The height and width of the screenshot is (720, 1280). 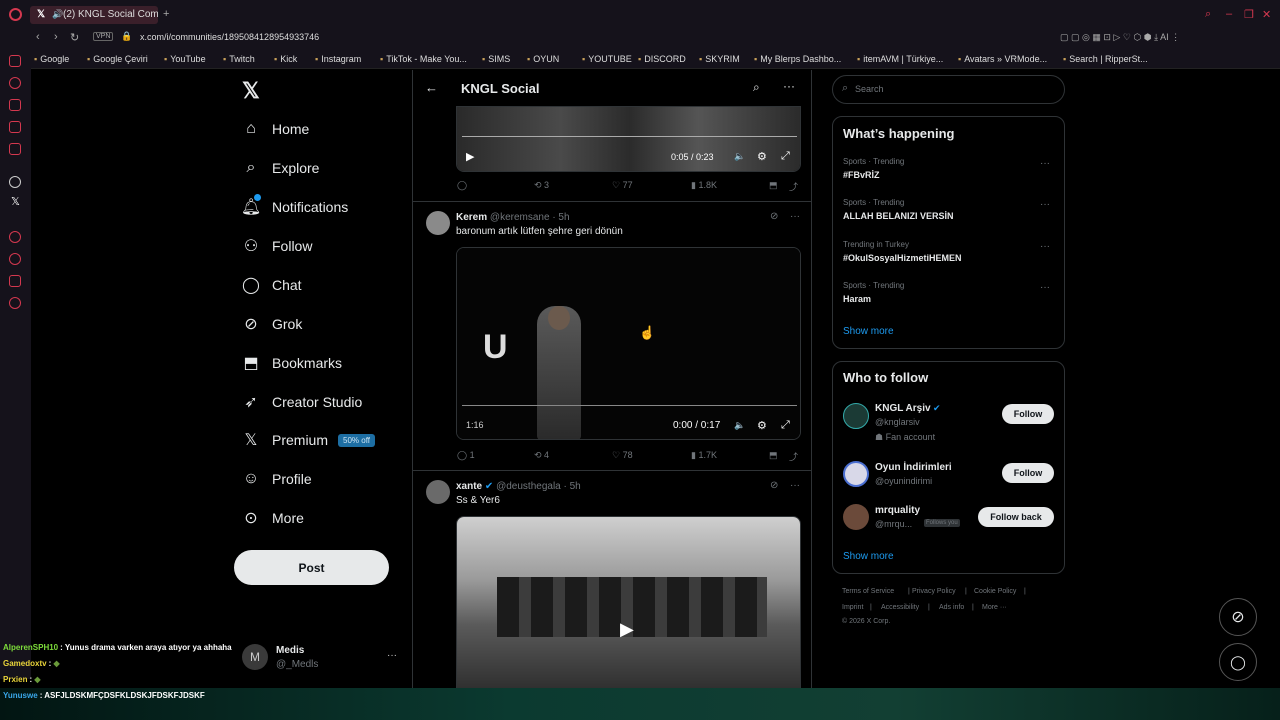 I want to click on x-logo-icon: 𝕏, so click(x=251, y=91).